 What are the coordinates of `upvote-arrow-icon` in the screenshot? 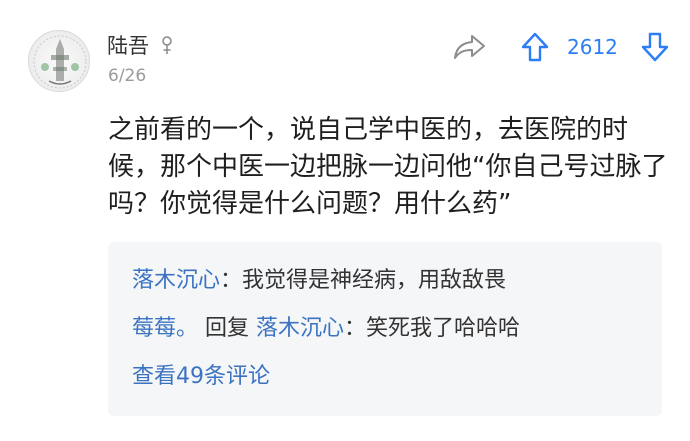 It's located at (535, 47).